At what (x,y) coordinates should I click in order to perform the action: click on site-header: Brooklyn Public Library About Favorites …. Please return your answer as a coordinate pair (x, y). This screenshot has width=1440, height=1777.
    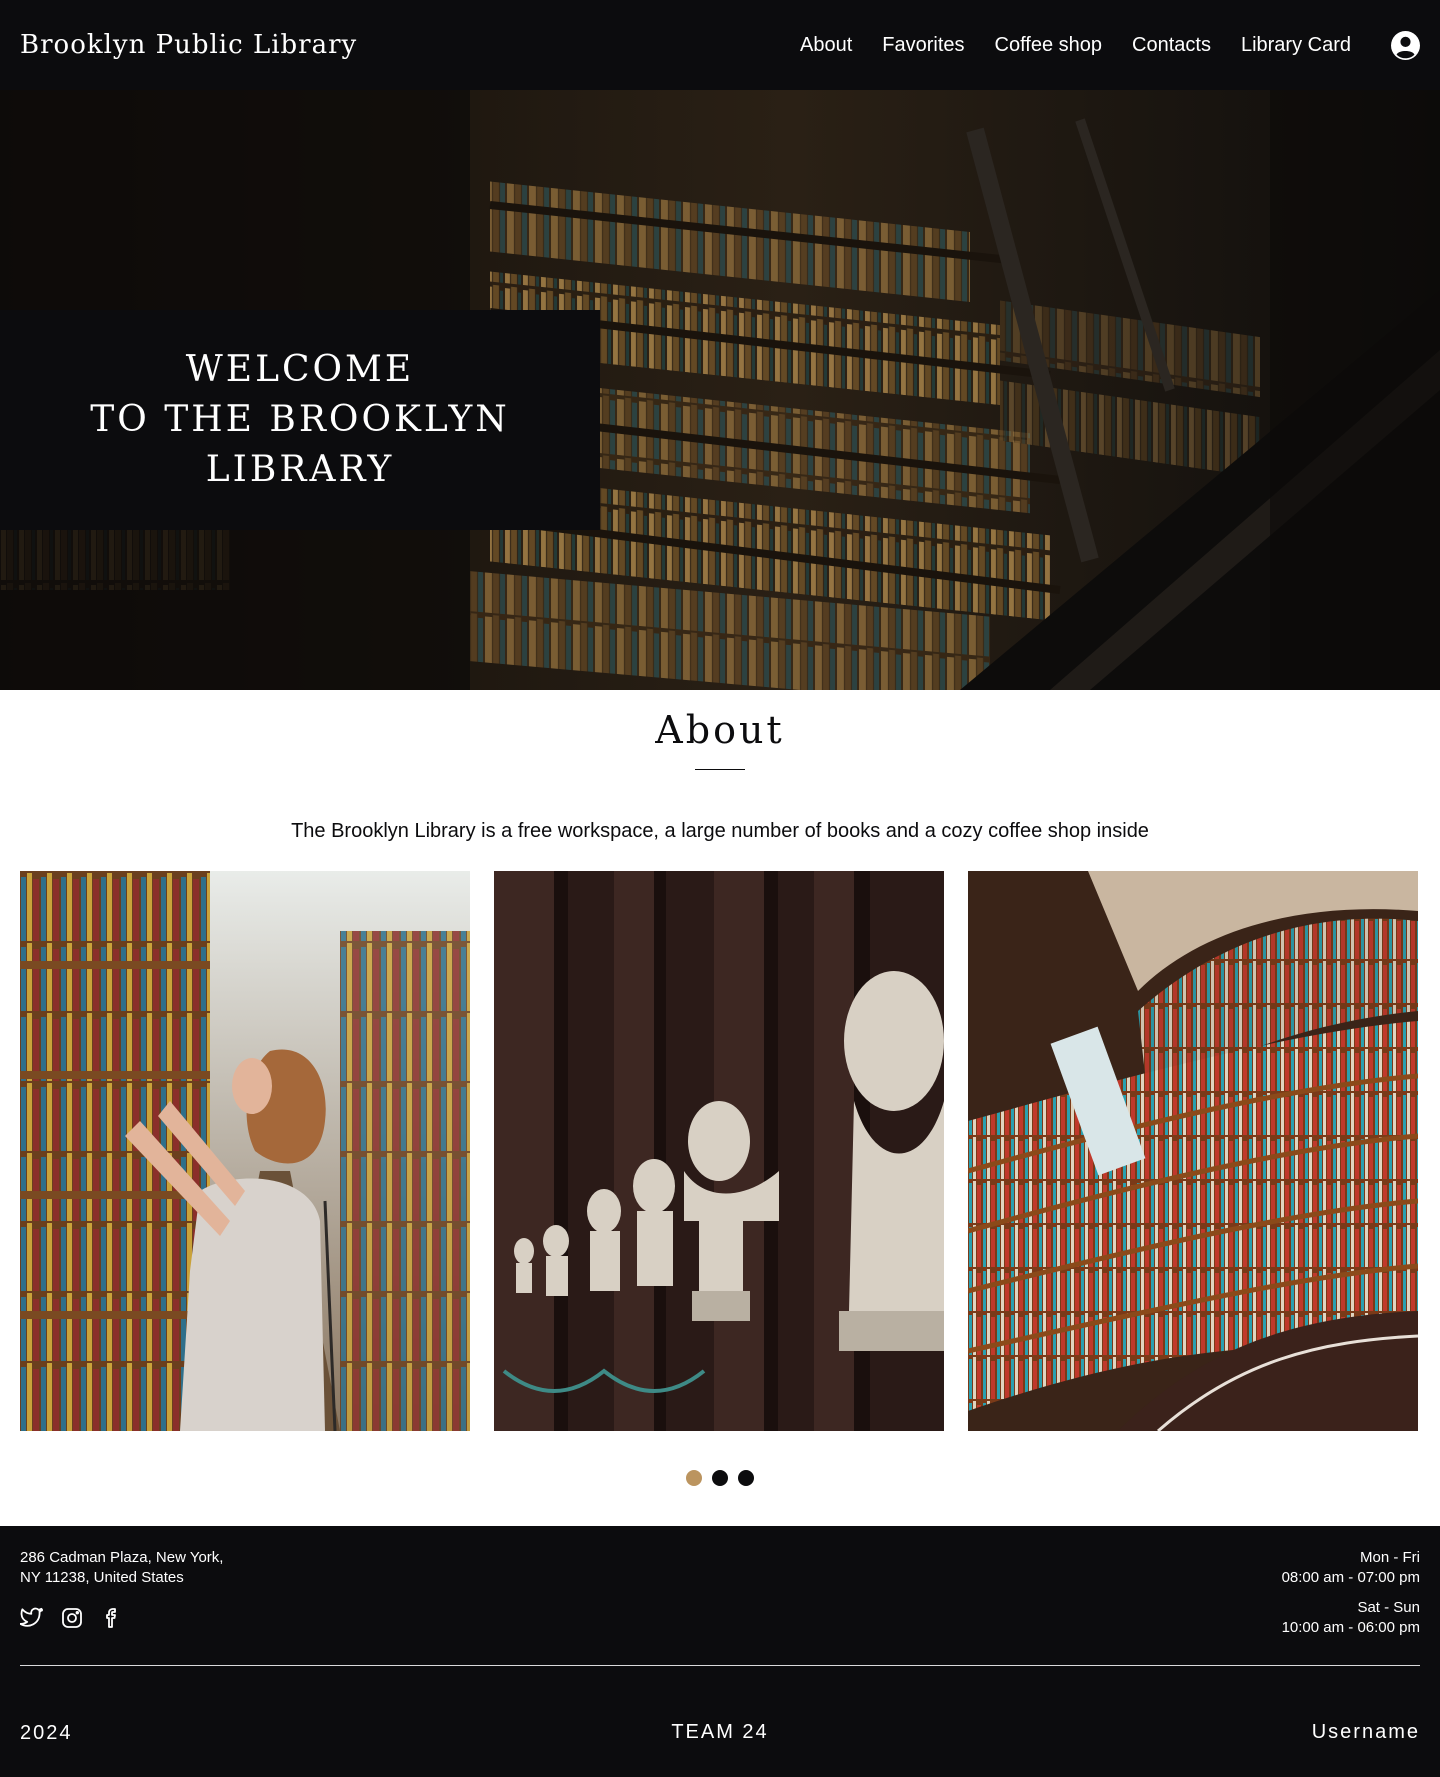
    Looking at the image, I should click on (720, 45).